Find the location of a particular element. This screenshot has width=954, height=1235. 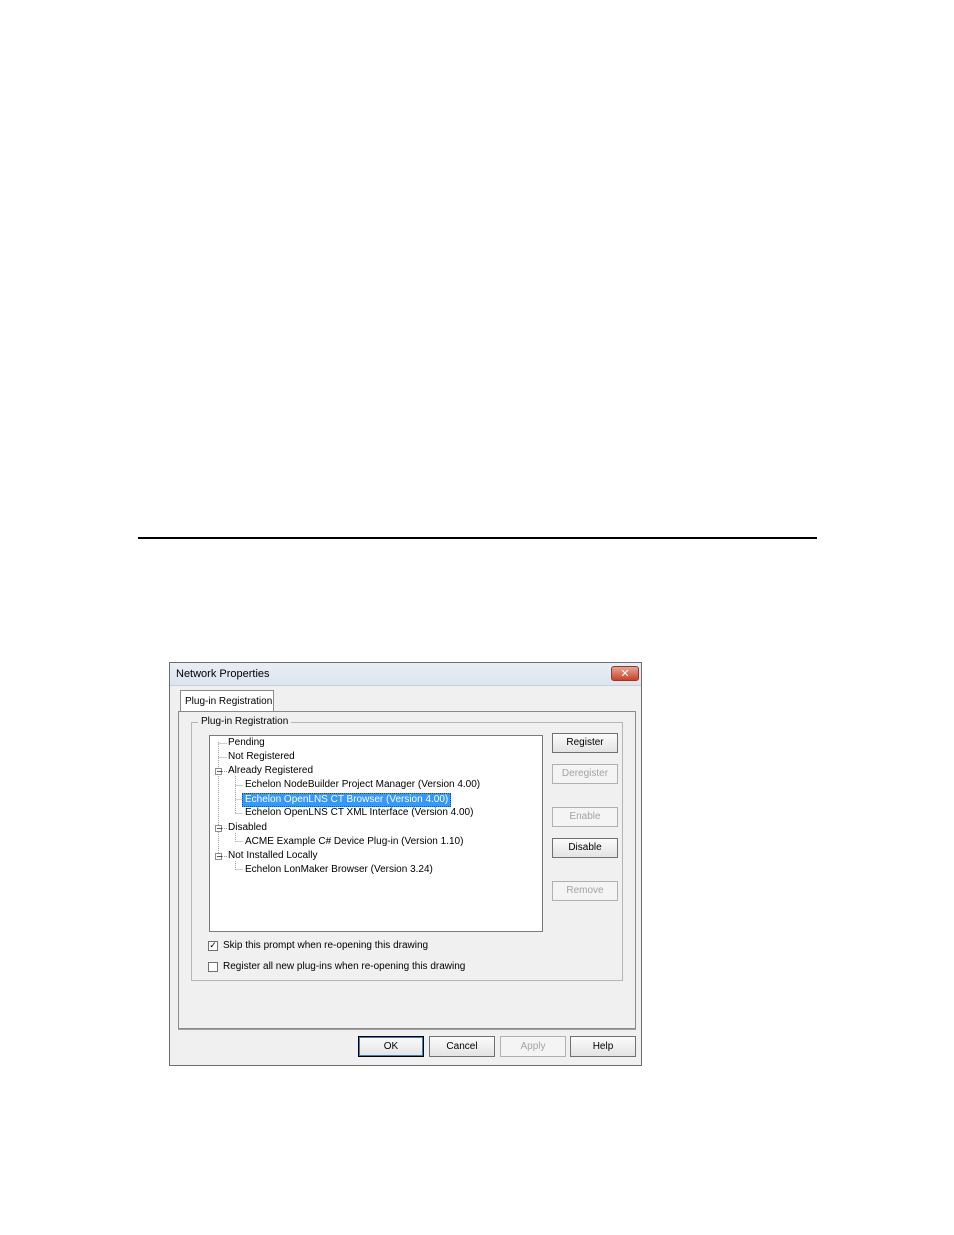

tree-node-pending: Pending is located at coordinates (246, 743).